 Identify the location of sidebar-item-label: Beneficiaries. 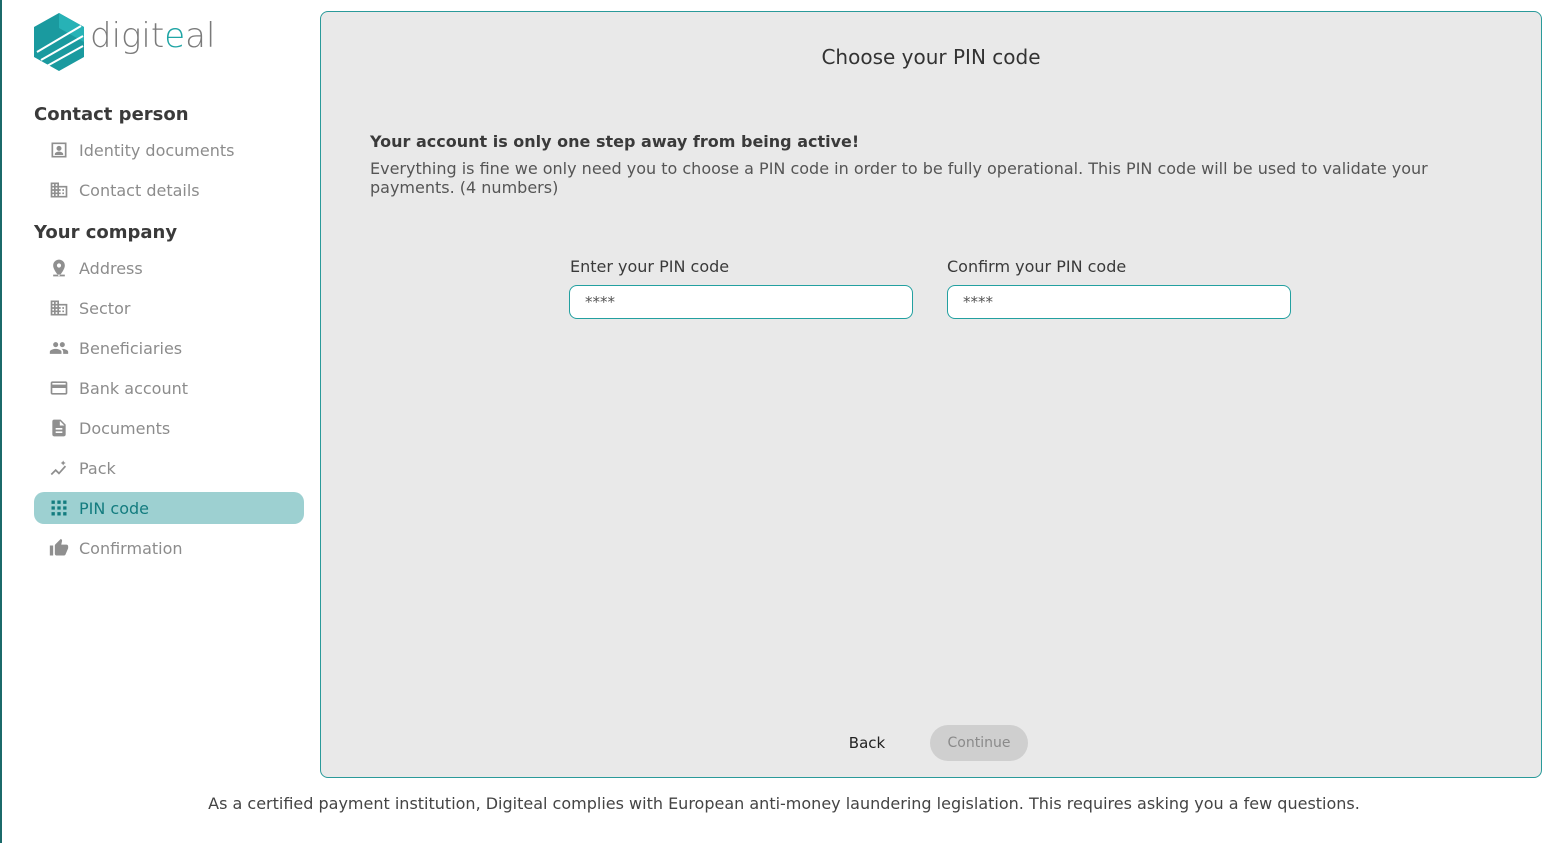
(131, 348).